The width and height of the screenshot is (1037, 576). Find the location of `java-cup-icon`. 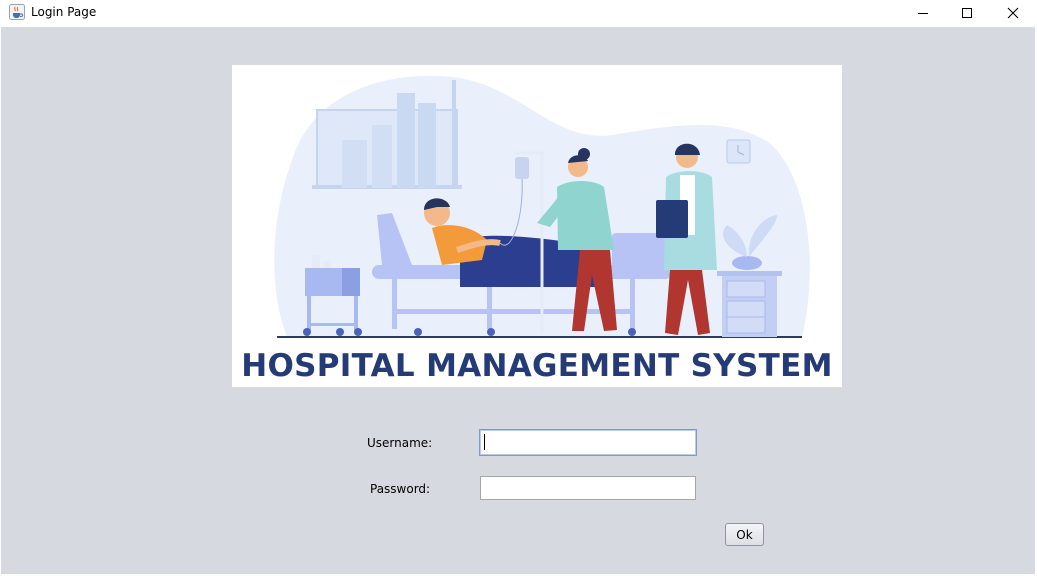

java-cup-icon is located at coordinates (17, 12).